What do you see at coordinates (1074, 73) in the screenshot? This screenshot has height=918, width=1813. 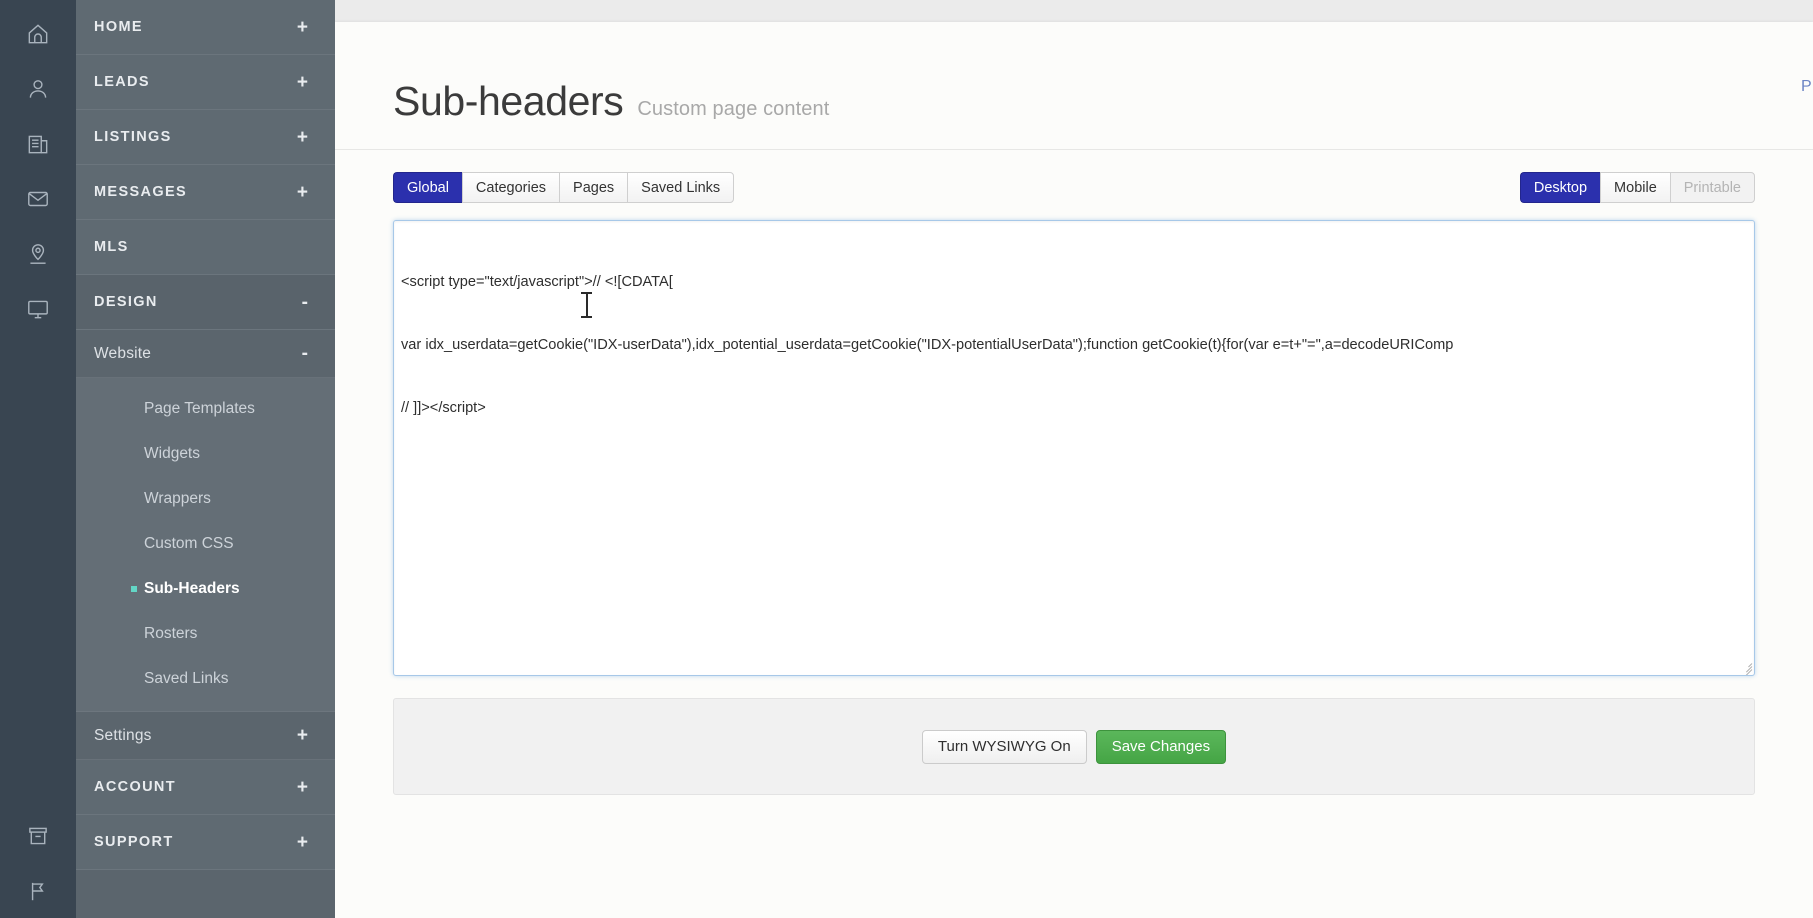 I see `page-header: Sub-headers Custom page content` at bounding box center [1074, 73].